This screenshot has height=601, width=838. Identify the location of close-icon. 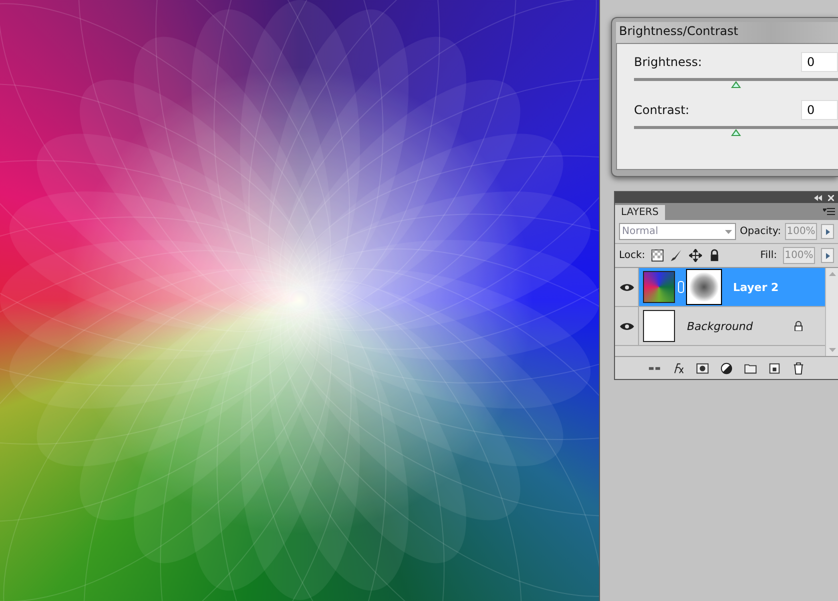
(831, 197).